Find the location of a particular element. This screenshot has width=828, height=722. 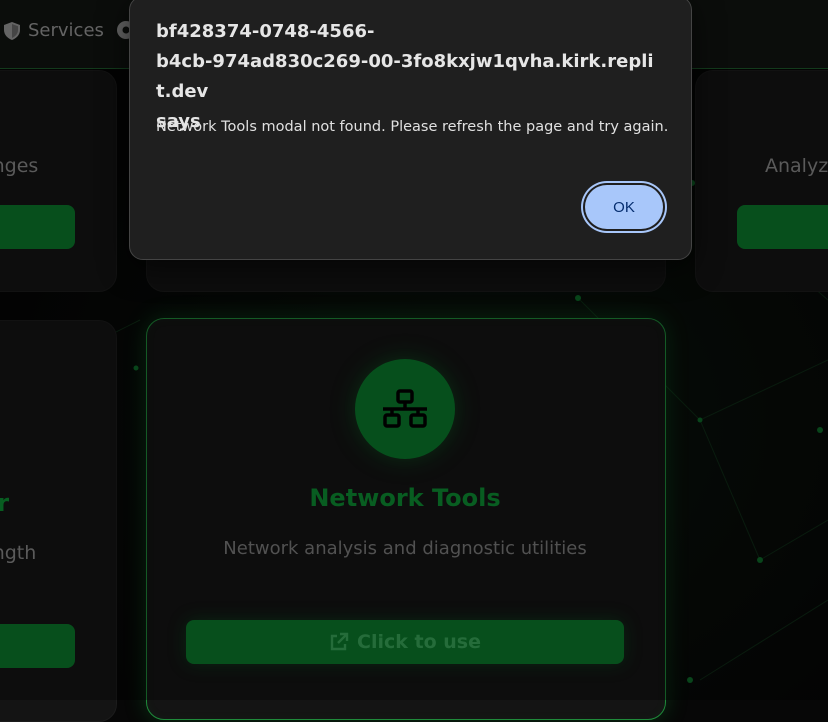

nav-link-services: Services is located at coordinates (53, 30).